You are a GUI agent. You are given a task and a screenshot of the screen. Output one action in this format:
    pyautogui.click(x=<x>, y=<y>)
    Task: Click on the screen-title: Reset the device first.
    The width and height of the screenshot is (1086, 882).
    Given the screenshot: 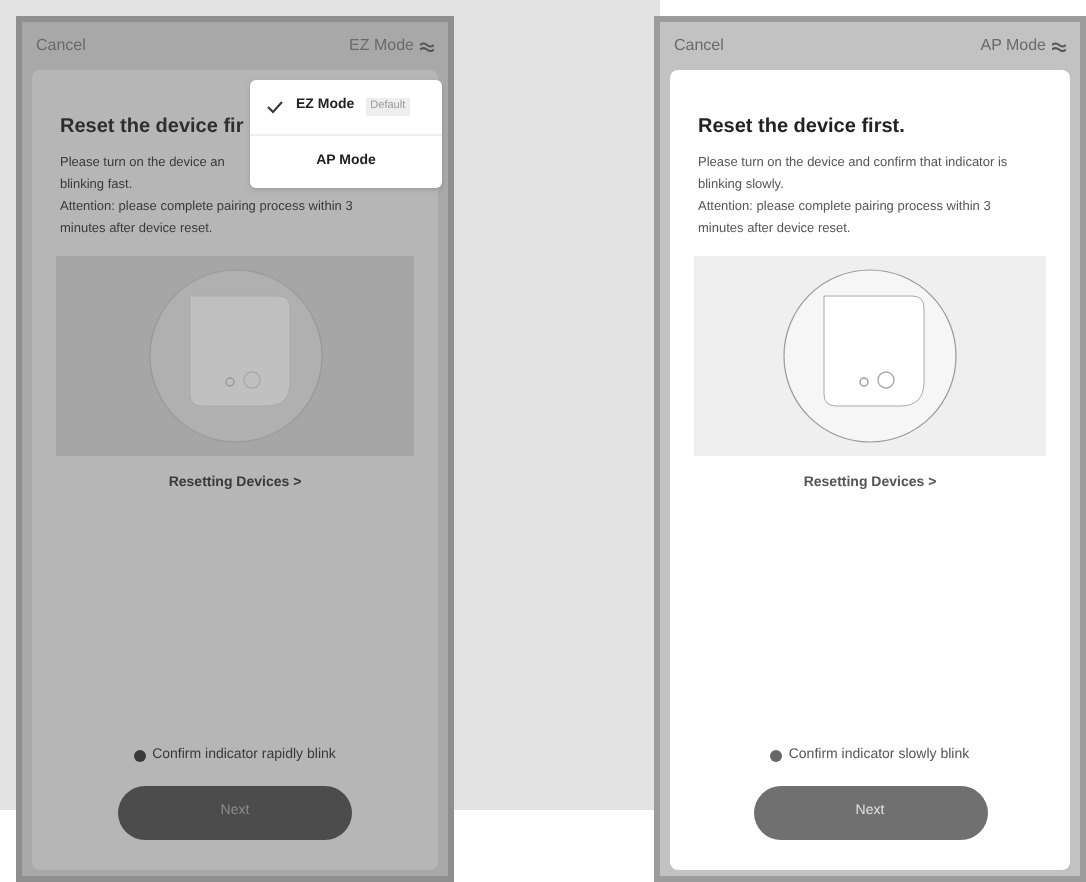 What is the action you would take?
    pyautogui.click(x=801, y=128)
    